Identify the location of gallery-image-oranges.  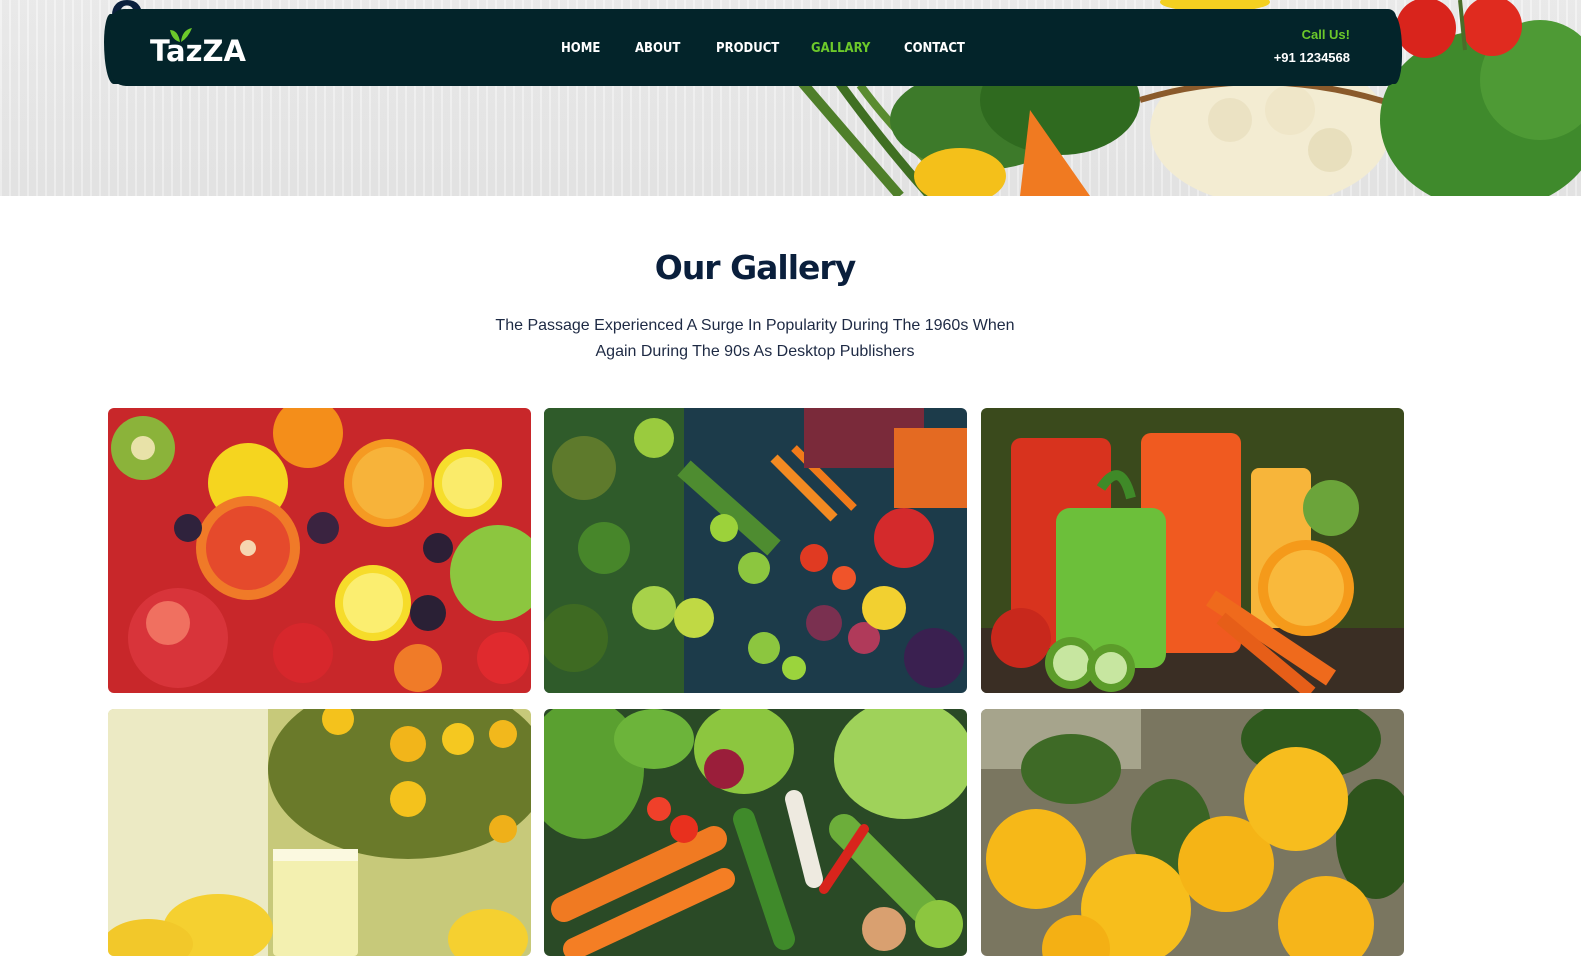
(1192, 832).